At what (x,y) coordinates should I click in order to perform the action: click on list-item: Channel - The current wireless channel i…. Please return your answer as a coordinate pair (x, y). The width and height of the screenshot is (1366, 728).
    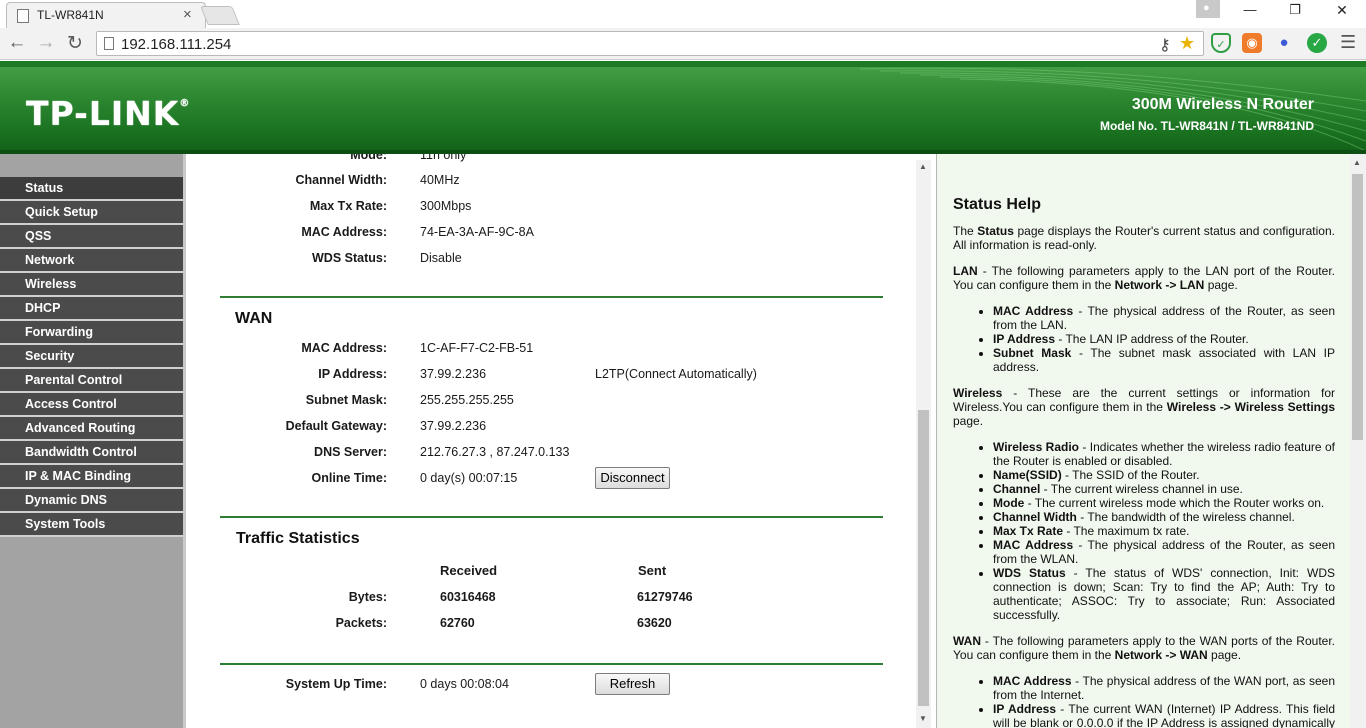
    Looking at the image, I should click on (1164, 489).